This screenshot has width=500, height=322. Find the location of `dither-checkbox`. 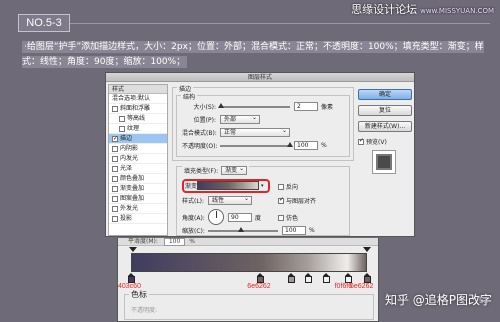

dither-checkbox is located at coordinates (281, 217).